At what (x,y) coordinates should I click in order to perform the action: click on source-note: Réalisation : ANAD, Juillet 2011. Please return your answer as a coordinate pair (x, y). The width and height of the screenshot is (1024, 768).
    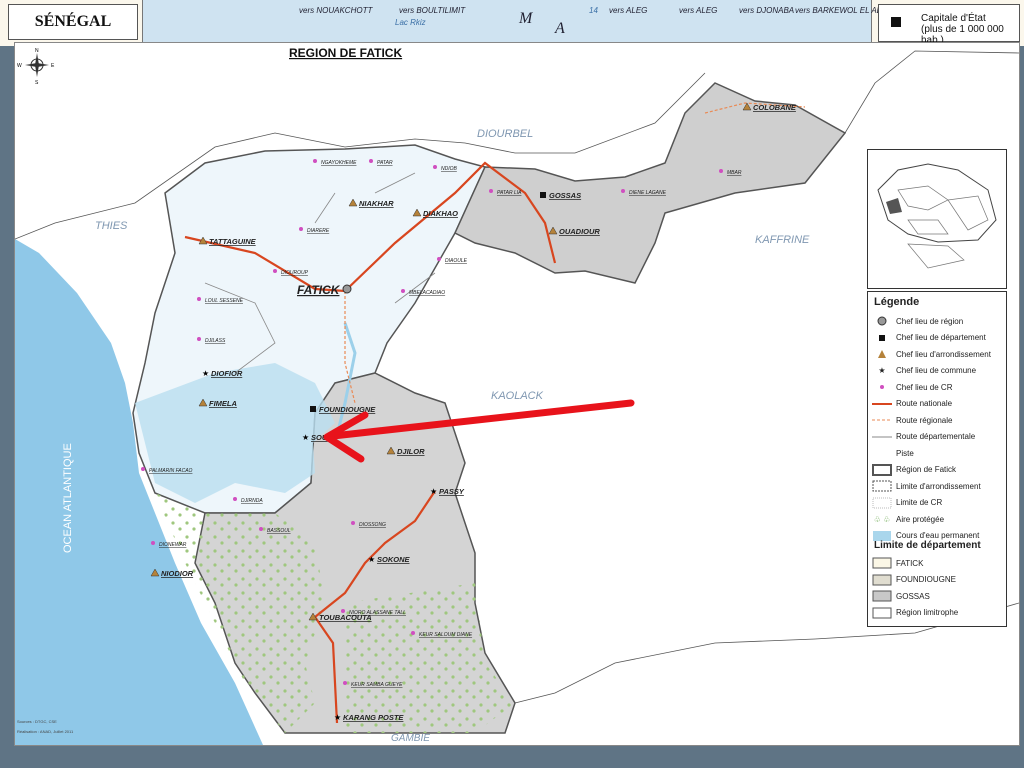
    Looking at the image, I should click on (45, 731).